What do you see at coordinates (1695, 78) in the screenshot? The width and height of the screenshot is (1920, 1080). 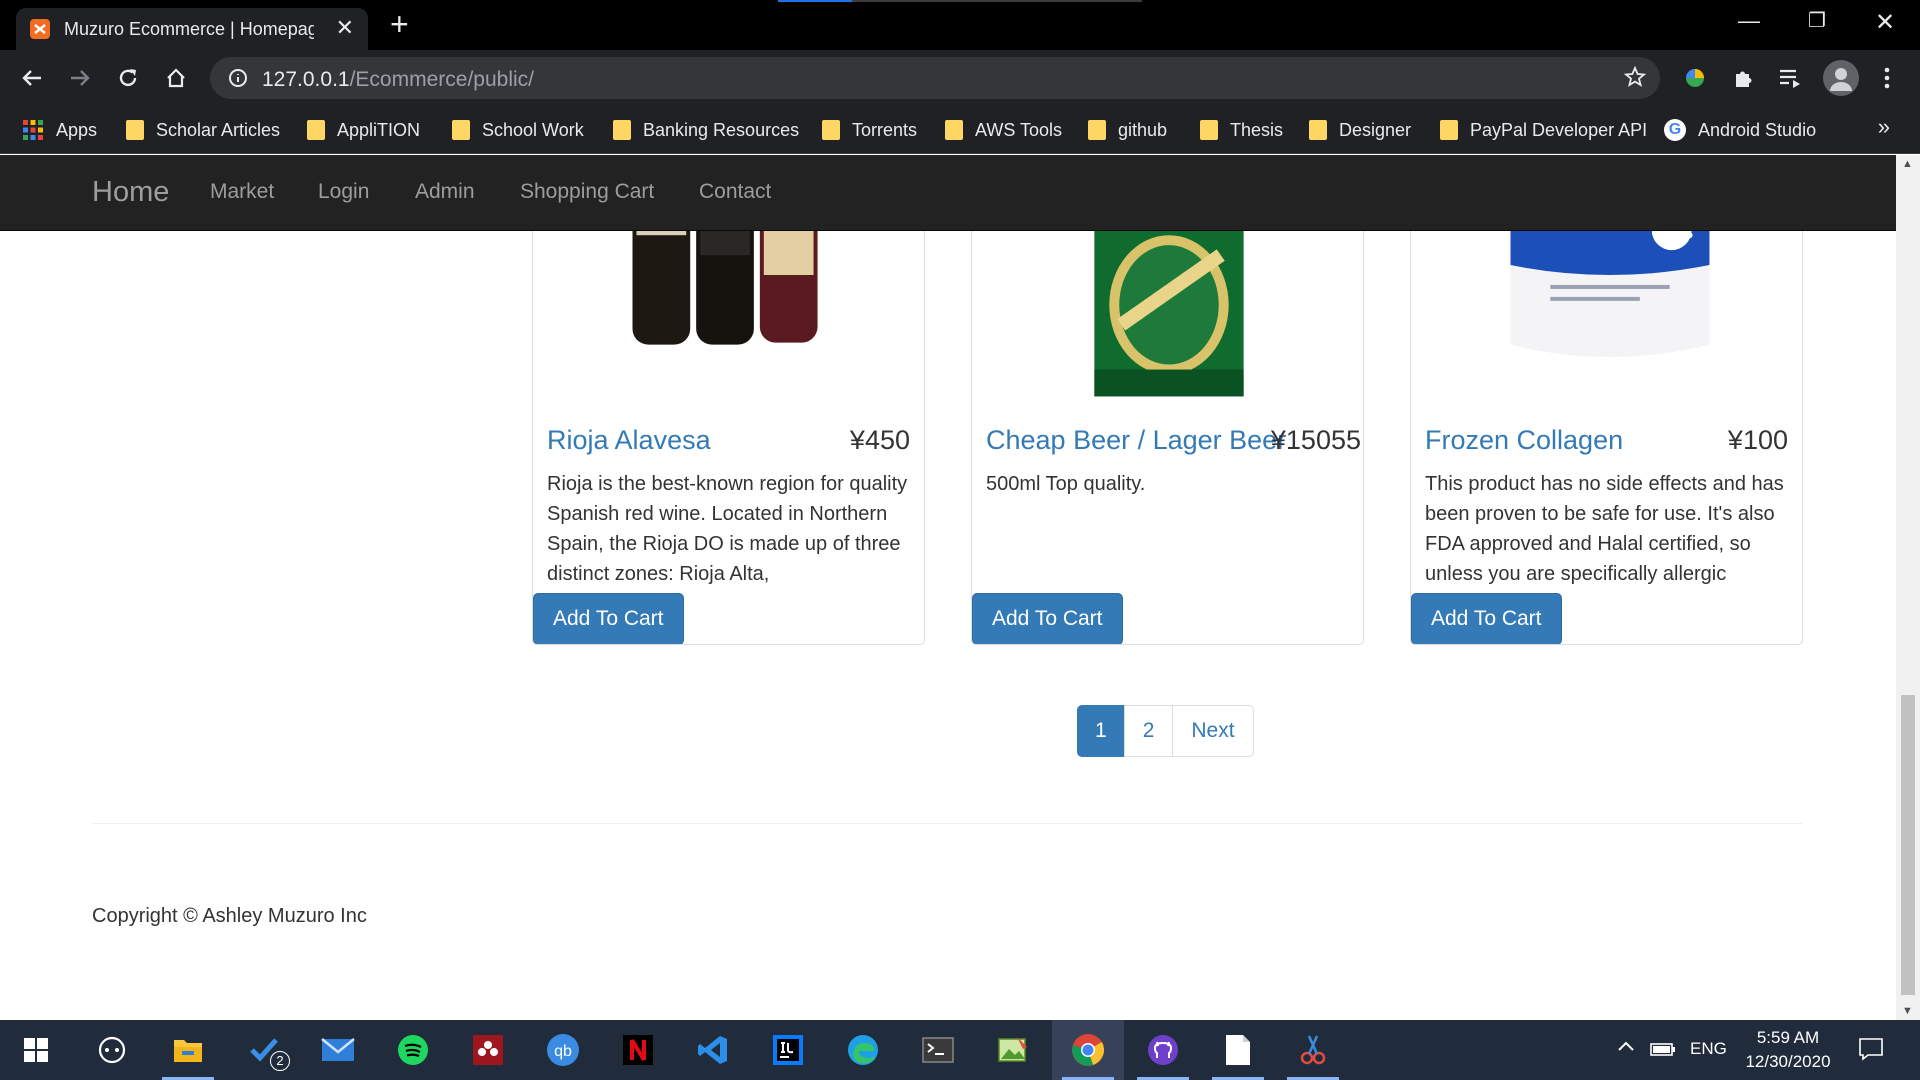 I see `extension-colorful-icon` at bounding box center [1695, 78].